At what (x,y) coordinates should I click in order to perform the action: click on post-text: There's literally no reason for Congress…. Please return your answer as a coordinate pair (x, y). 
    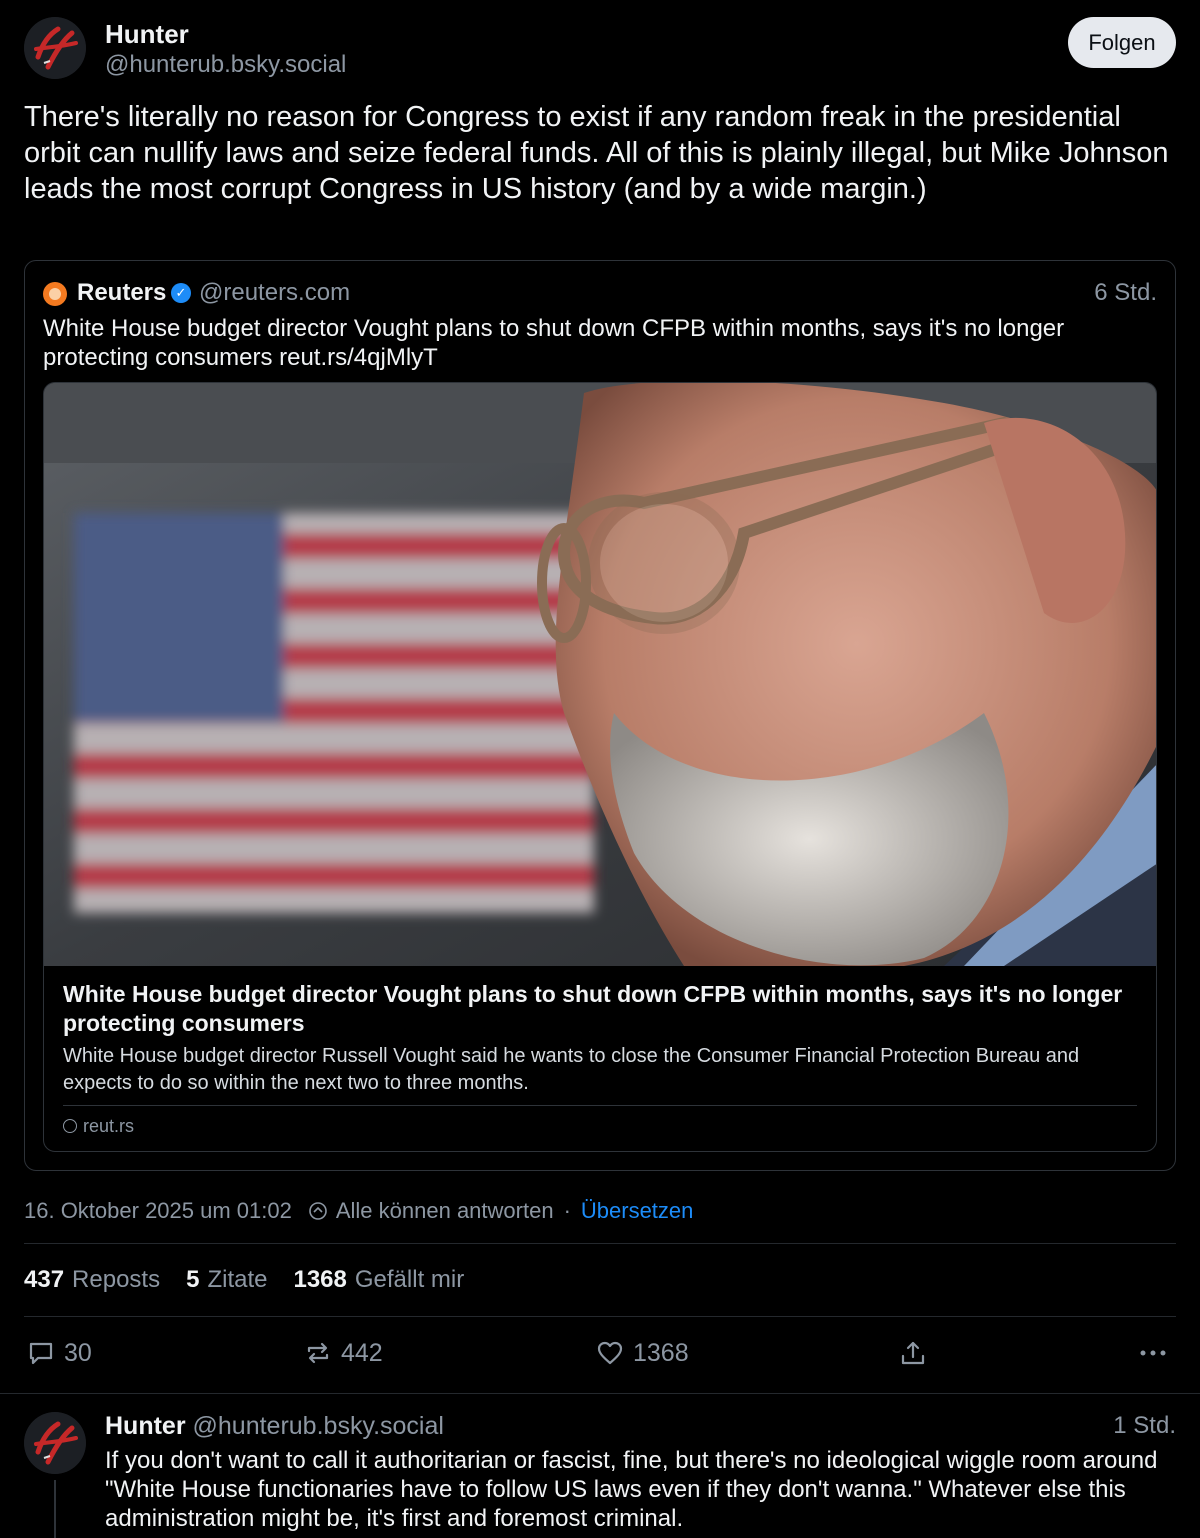
    Looking at the image, I should click on (596, 153).